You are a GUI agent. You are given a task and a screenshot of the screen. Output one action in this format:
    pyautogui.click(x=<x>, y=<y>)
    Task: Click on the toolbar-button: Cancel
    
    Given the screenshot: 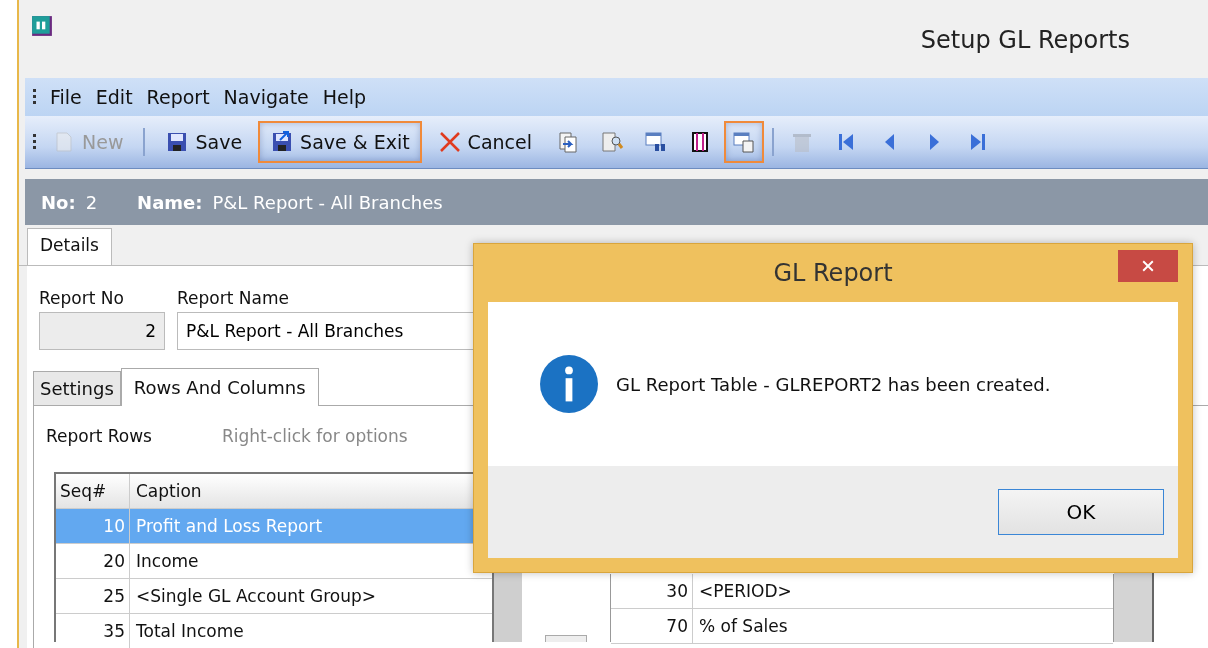 What is the action you would take?
    pyautogui.click(x=484, y=142)
    